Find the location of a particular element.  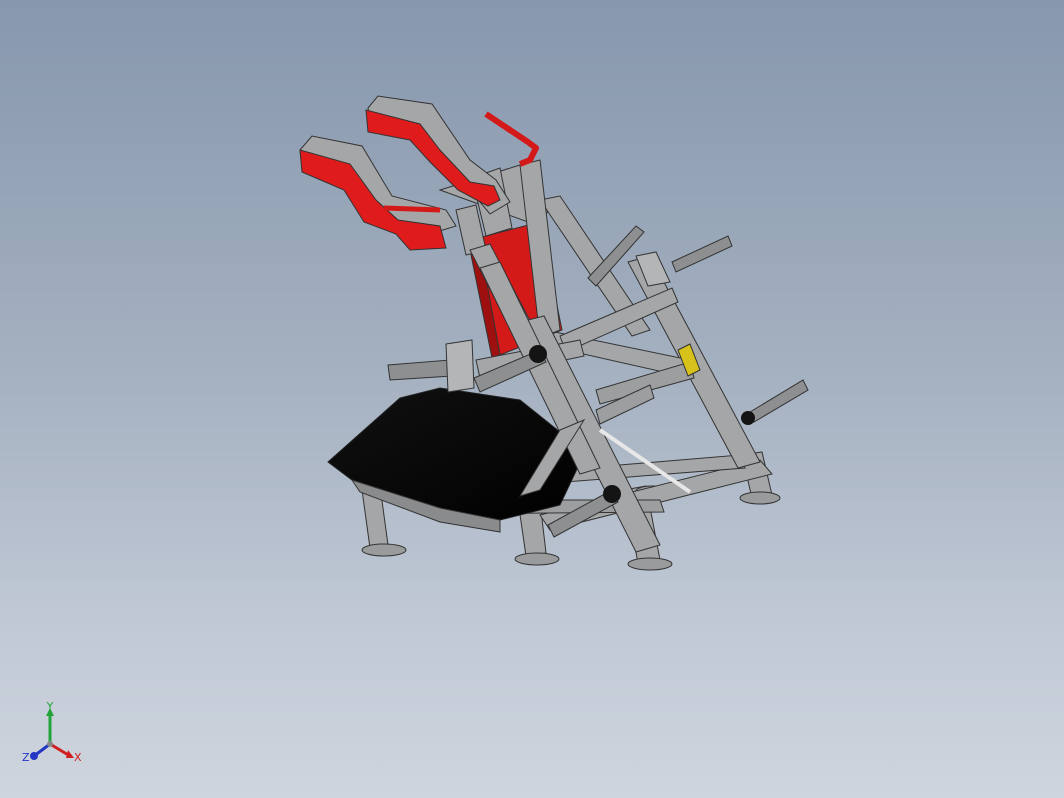

weight-peg-right-low is located at coordinates (775, 402).